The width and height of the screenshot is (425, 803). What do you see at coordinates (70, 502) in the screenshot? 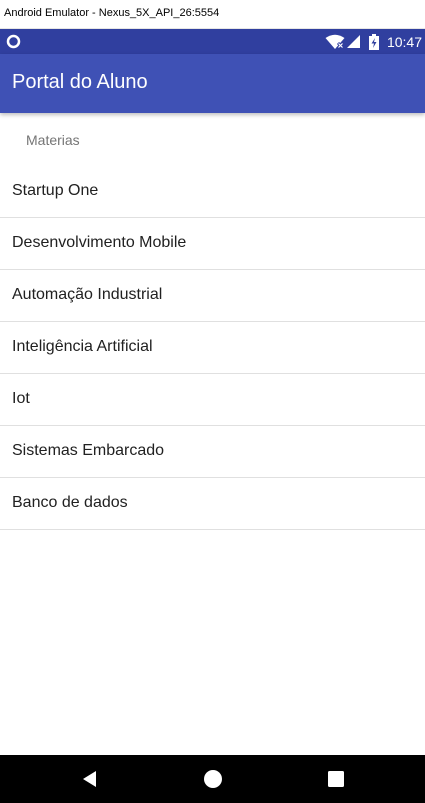
I see `list-item-label: Banco de dados` at bounding box center [70, 502].